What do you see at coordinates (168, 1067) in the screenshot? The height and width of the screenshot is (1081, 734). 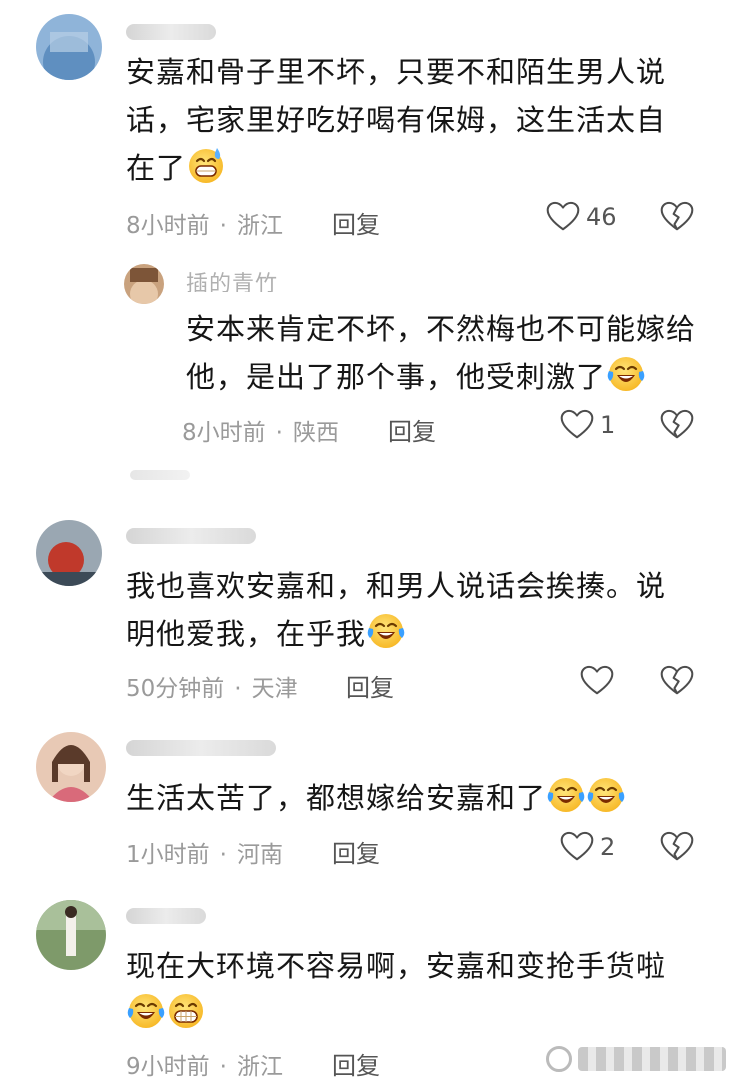 I see `timestamp: 9小时前` at bounding box center [168, 1067].